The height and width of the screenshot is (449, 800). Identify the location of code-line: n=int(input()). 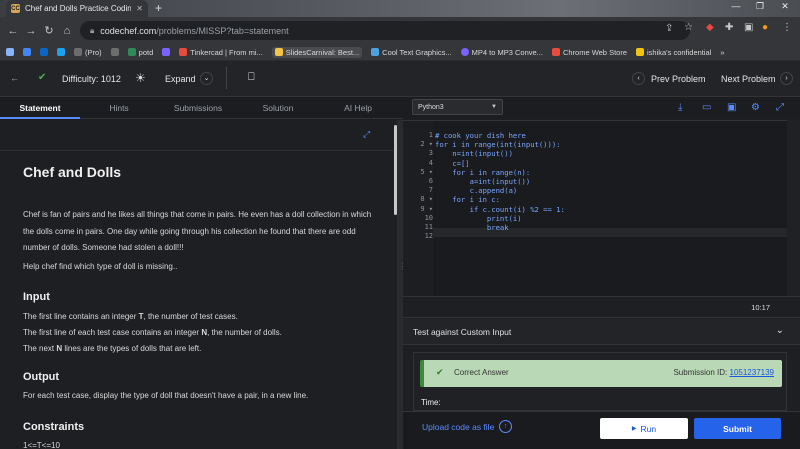
(474, 154).